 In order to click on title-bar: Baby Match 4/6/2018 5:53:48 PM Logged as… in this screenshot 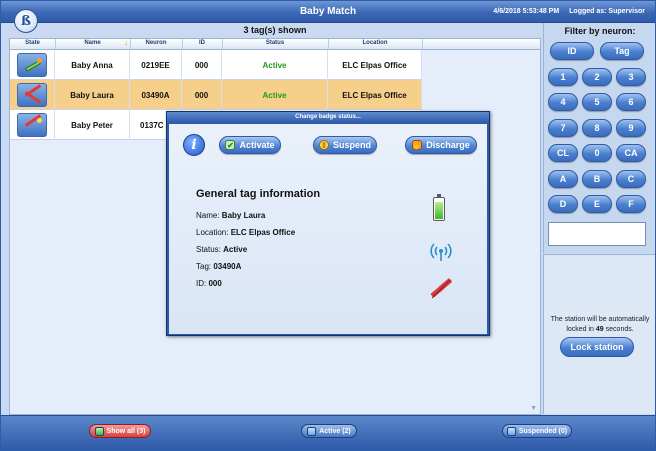, I will do `click(328, 12)`.